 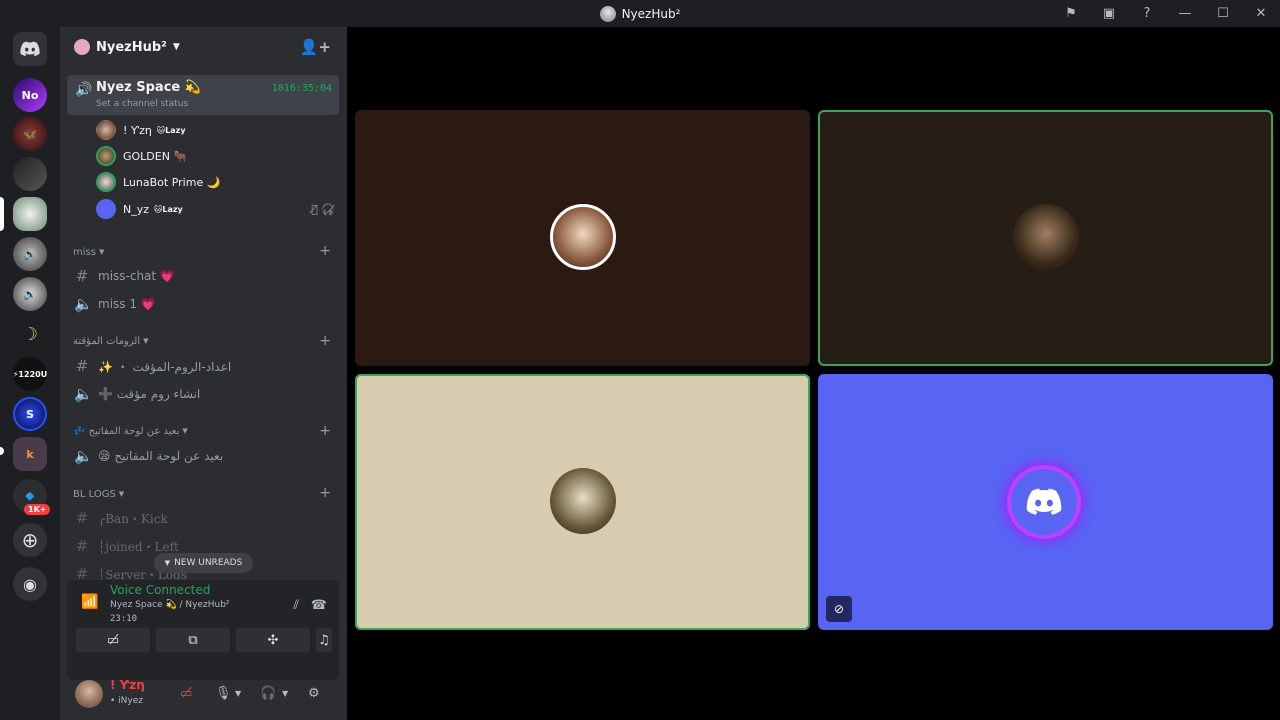 What do you see at coordinates (2, 451) in the screenshot?
I see `unread-indicator` at bounding box center [2, 451].